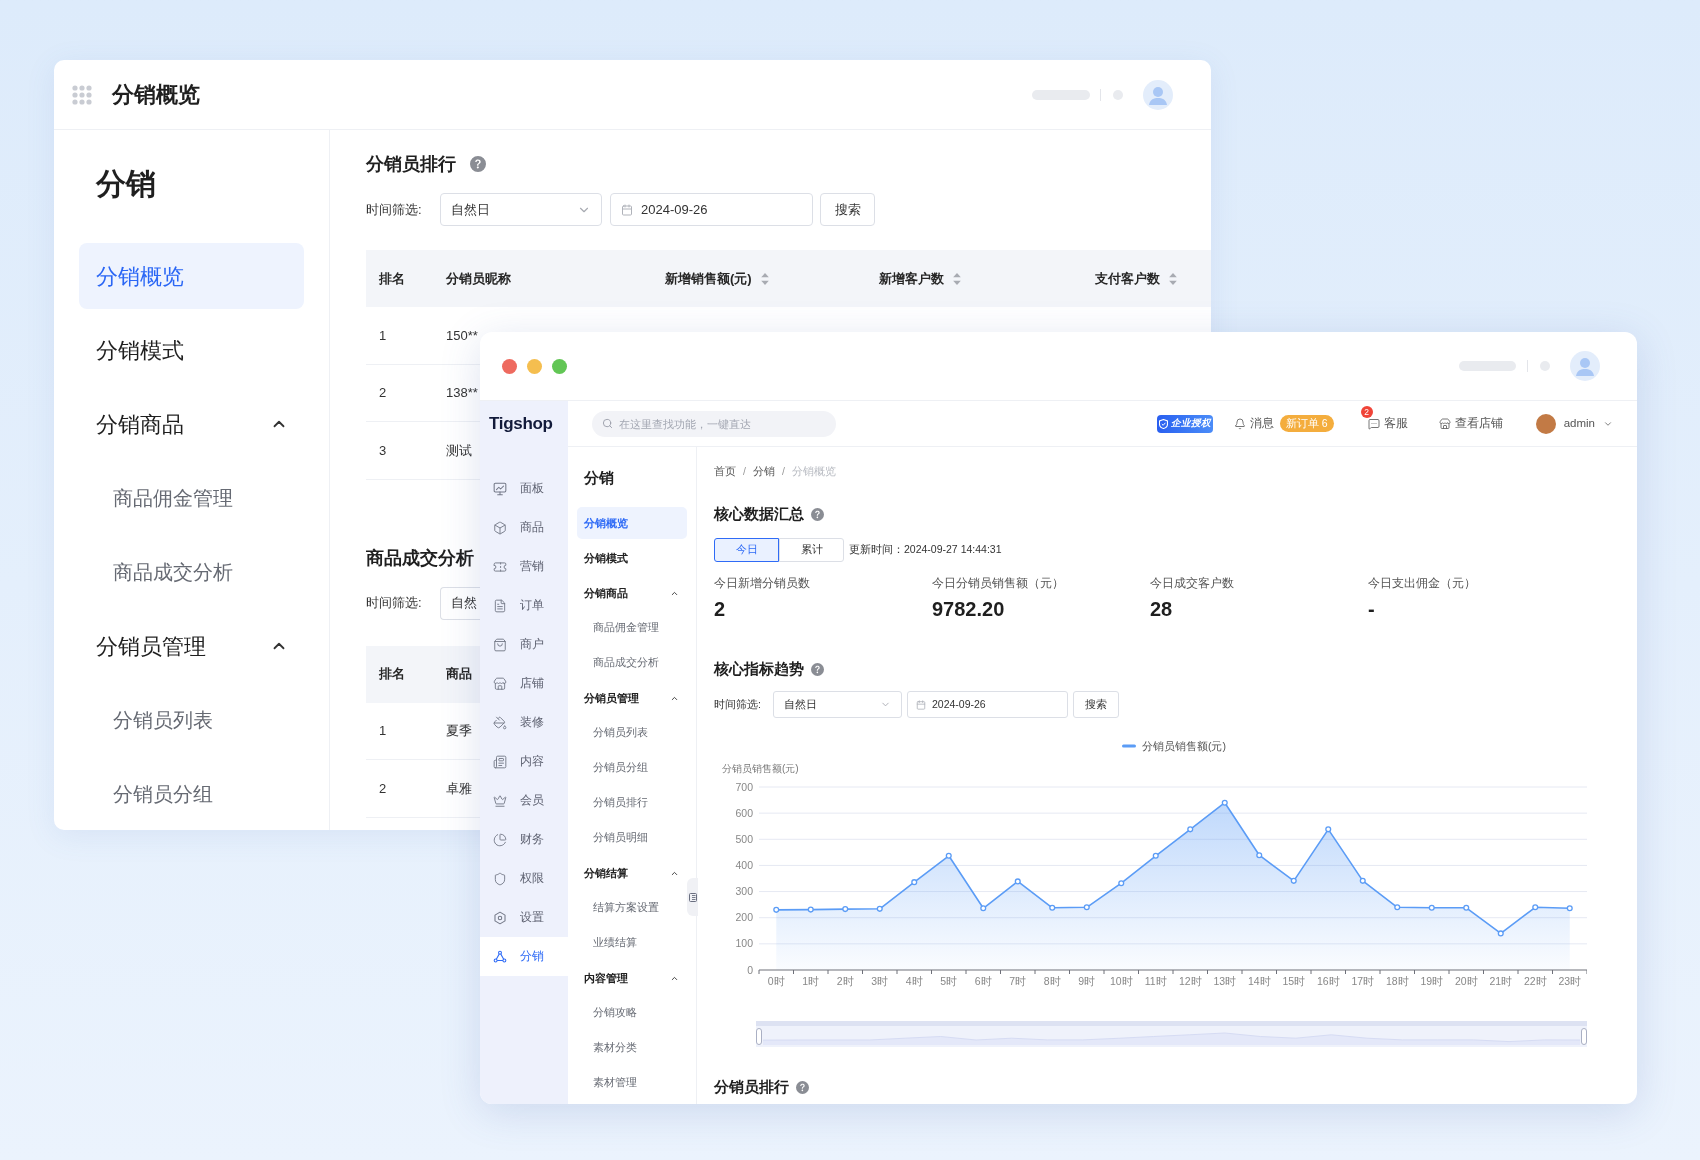 Image resolution: width=1700 pixels, height=1160 pixels. What do you see at coordinates (1155, 981) in the screenshot?
I see `x-tick-label: 11时` at bounding box center [1155, 981].